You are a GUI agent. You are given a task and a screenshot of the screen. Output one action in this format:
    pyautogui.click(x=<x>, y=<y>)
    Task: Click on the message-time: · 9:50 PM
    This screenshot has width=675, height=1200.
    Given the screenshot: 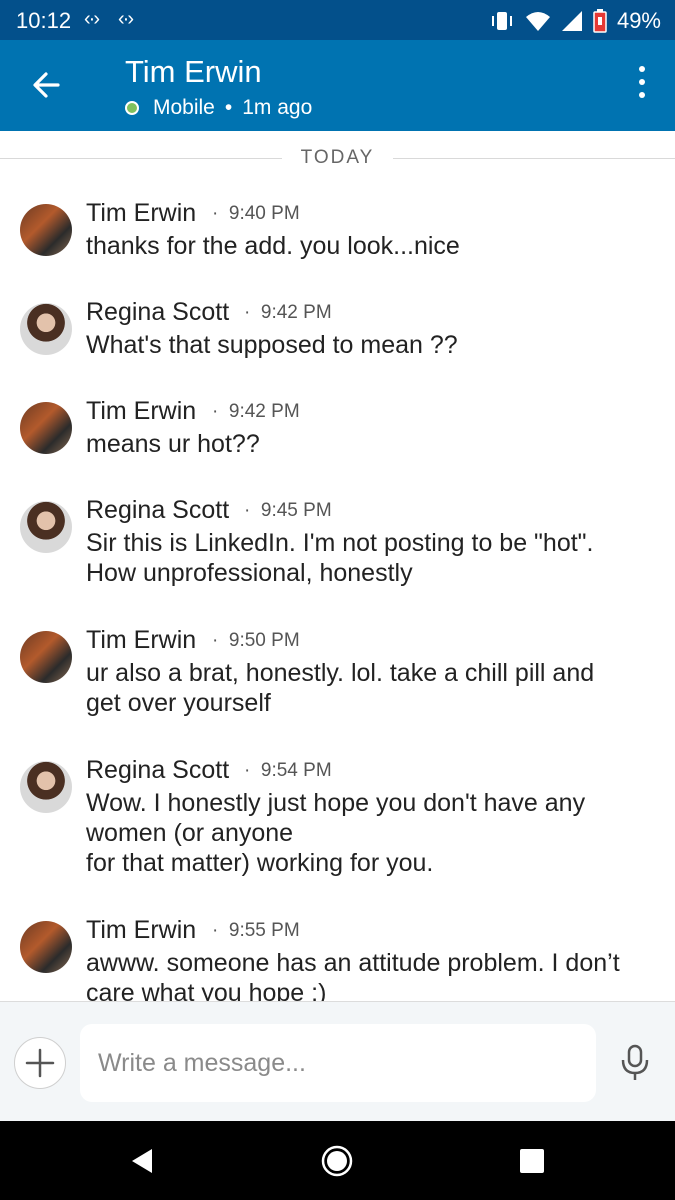 What is the action you would take?
    pyautogui.click(x=256, y=640)
    